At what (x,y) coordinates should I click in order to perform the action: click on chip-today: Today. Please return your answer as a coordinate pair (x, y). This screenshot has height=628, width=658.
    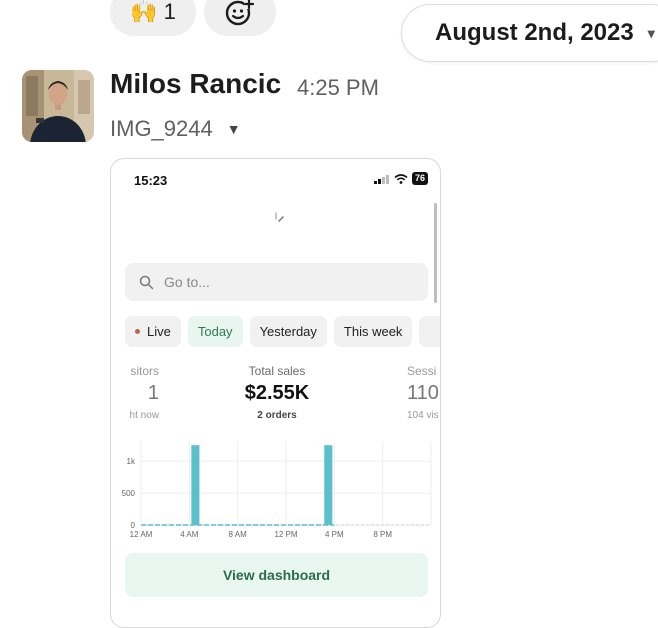
    Looking at the image, I should click on (215, 331).